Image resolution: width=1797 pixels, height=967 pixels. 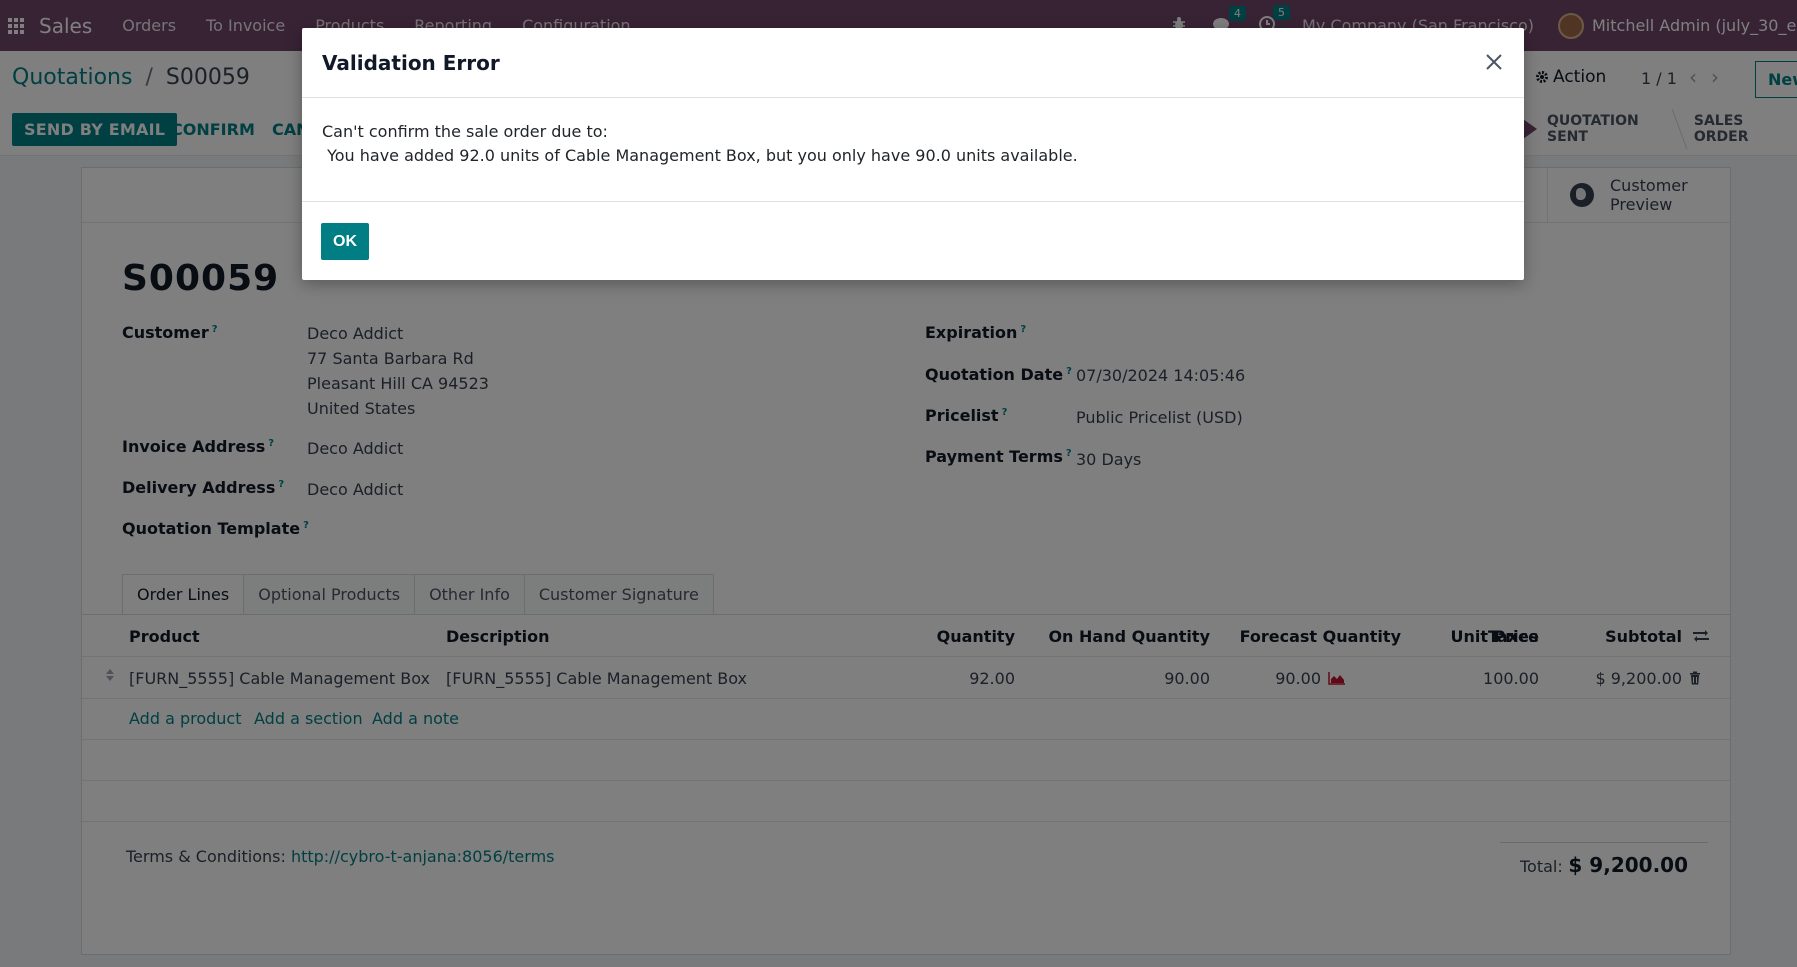 What do you see at coordinates (345, 241) in the screenshot?
I see `ok-button: OK` at bounding box center [345, 241].